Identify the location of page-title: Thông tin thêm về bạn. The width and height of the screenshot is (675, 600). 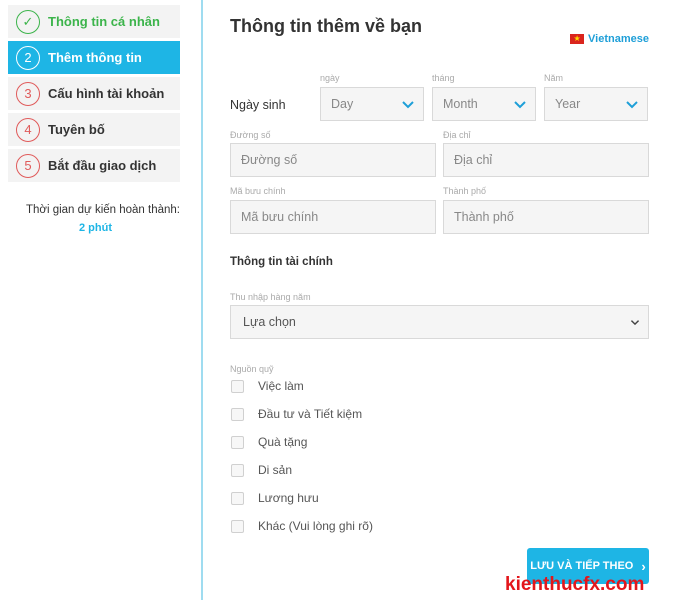
(326, 26).